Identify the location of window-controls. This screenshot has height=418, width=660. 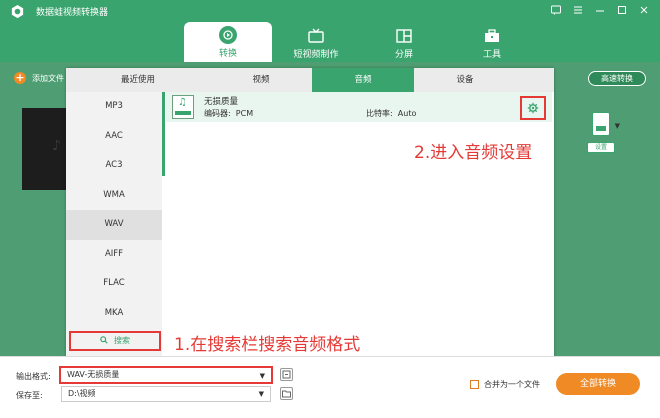
(600, 10).